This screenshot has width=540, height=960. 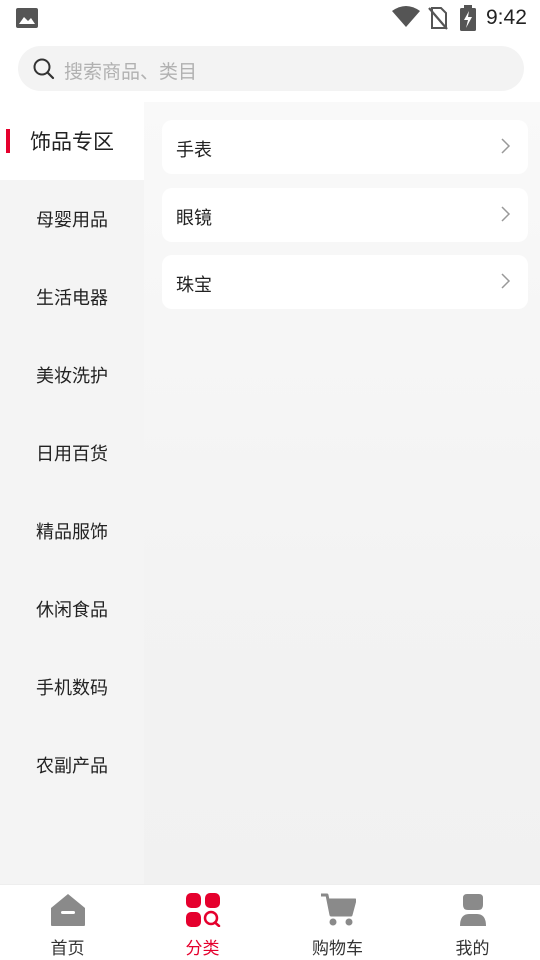 I want to click on sidebar-item-label: 母婴用品, so click(x=72, y=220).